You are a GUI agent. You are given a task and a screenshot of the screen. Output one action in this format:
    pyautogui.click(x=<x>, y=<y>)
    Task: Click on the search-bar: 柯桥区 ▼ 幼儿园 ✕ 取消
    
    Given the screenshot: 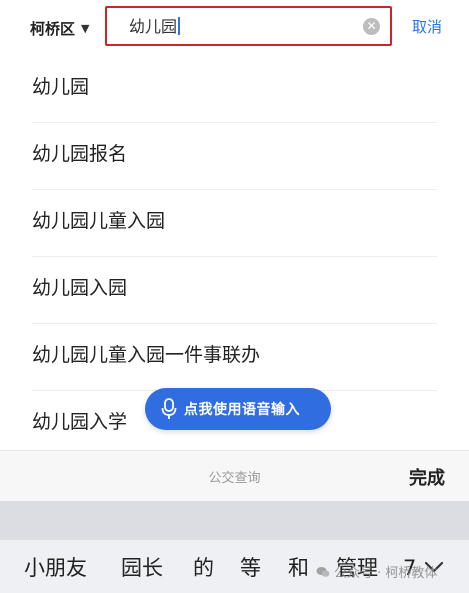 What is the action you would take?
    pyautogui.click(x=234, y=28)
    